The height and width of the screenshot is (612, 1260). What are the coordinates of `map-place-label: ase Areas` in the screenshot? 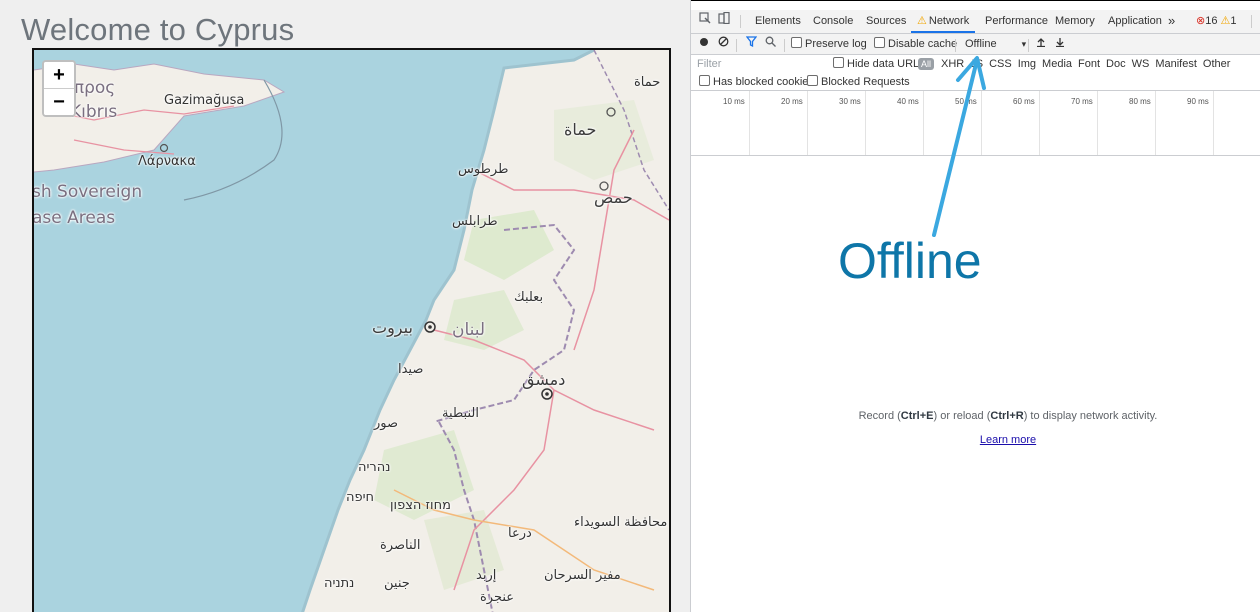 It's located at (74, 218).